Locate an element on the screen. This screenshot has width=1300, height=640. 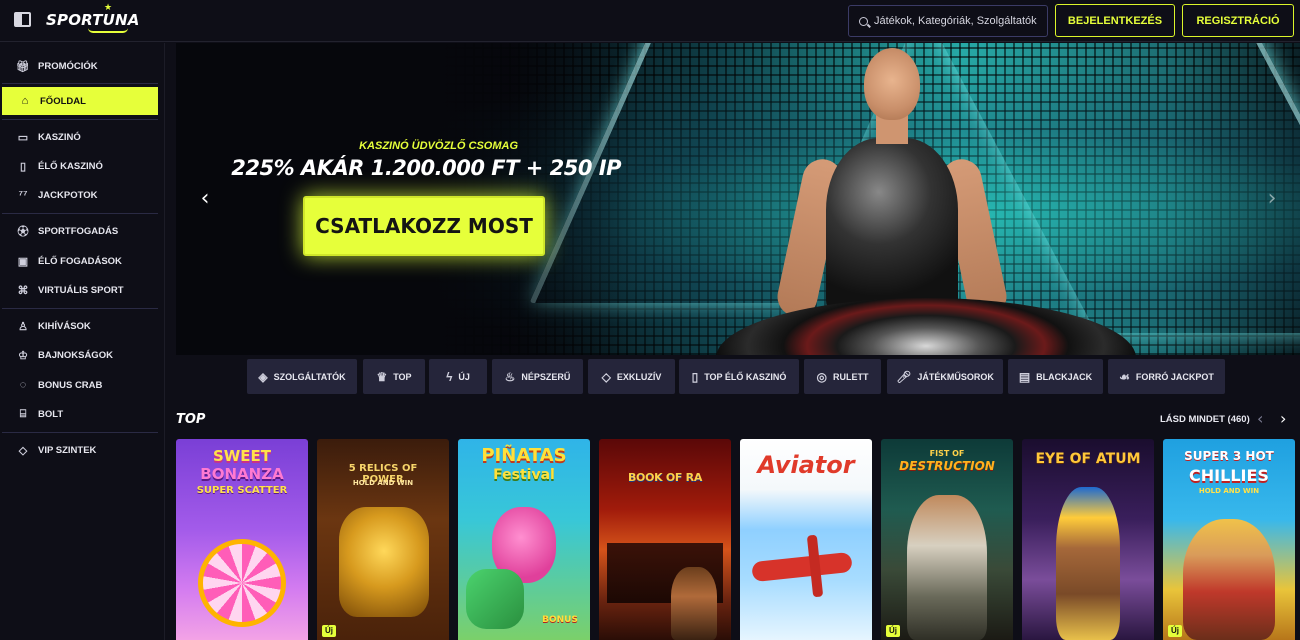
home-icon: ⌂ is located at coordinates (25, 101).